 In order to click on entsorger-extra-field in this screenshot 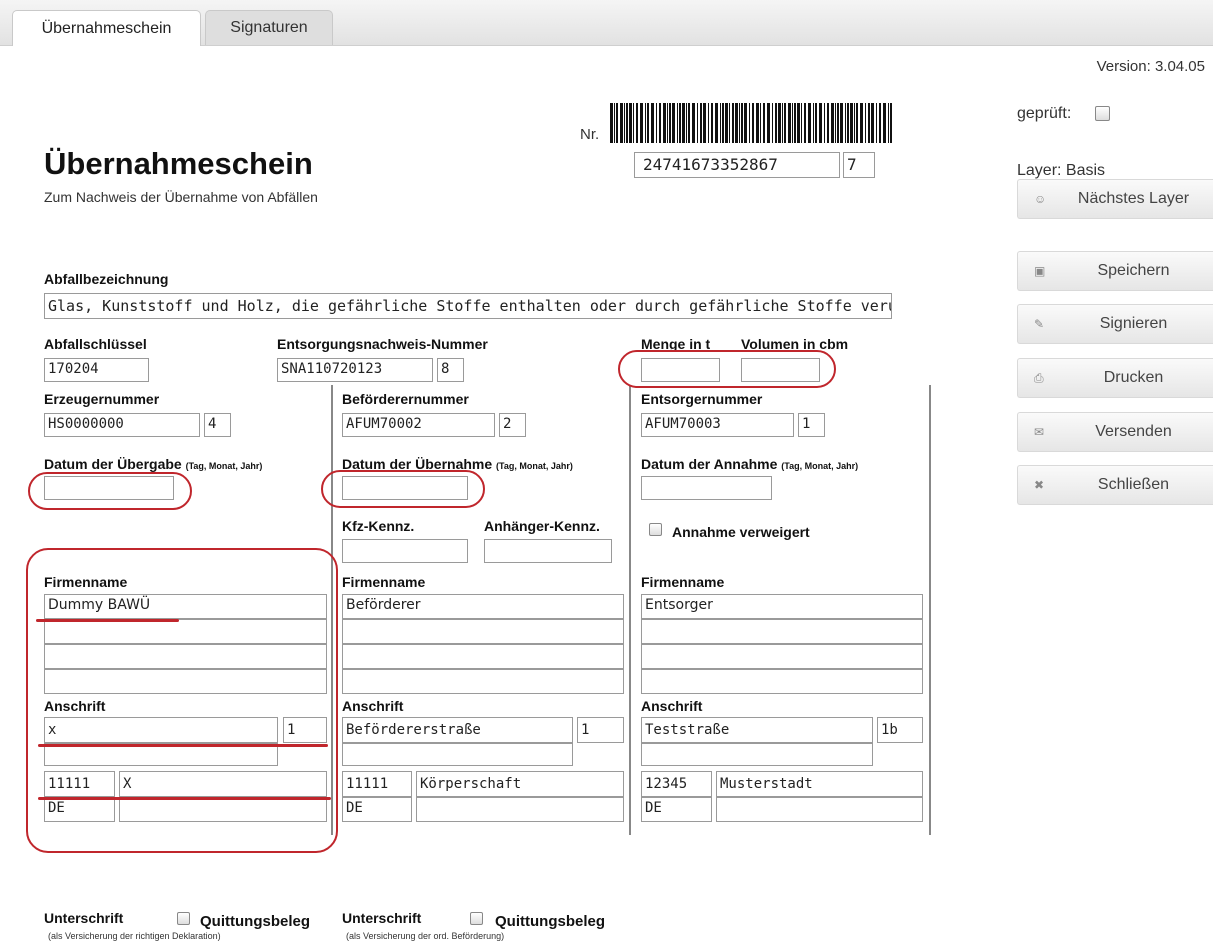, I will do `click(819, 809)`.